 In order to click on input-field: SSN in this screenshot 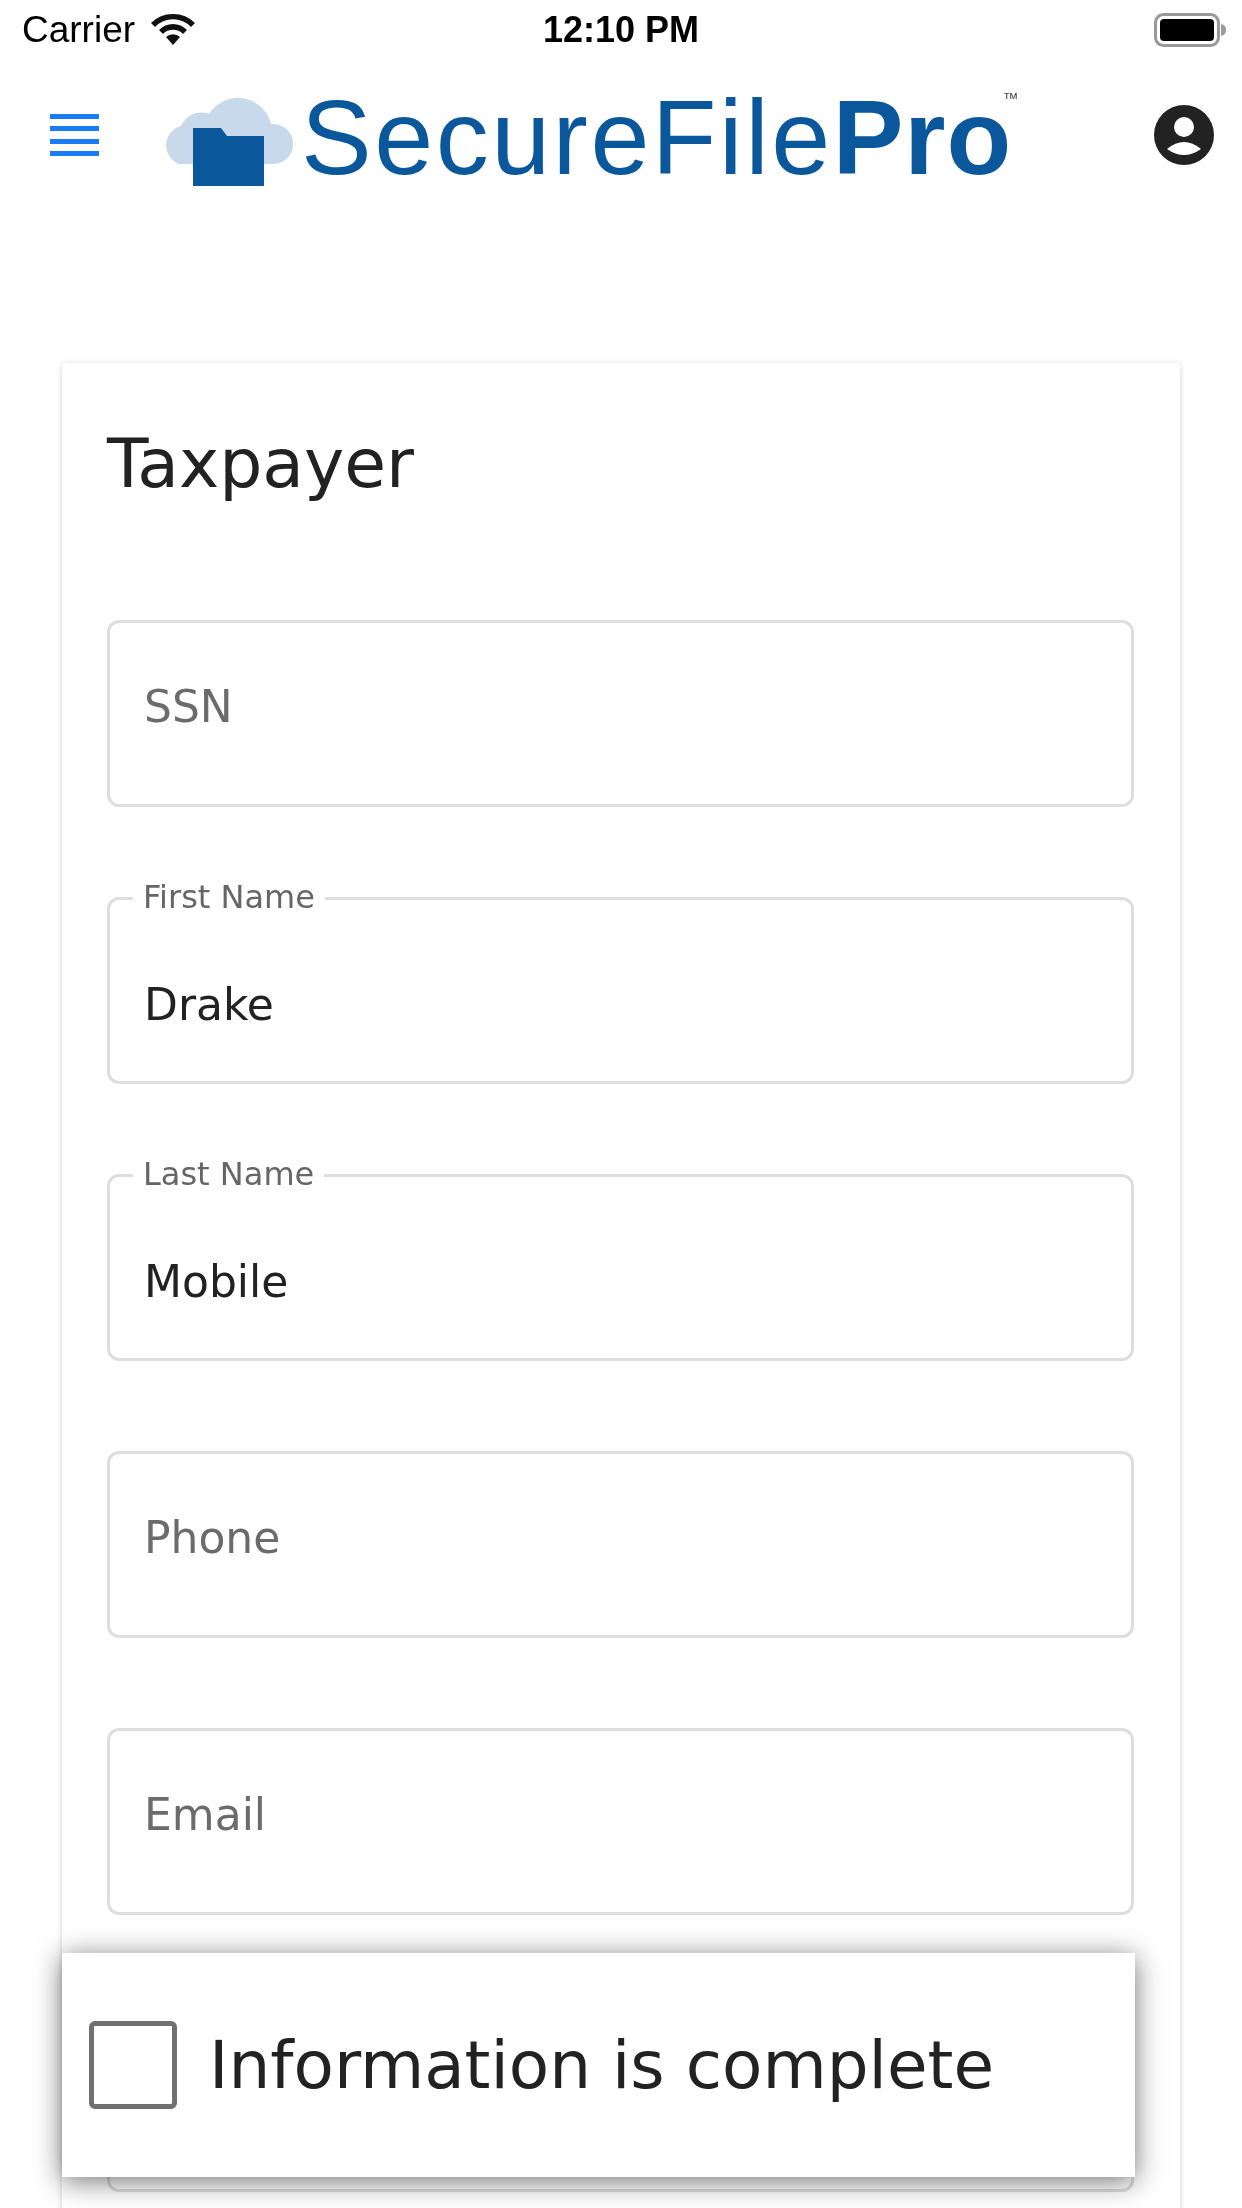, I will do `click(620, 714)`.